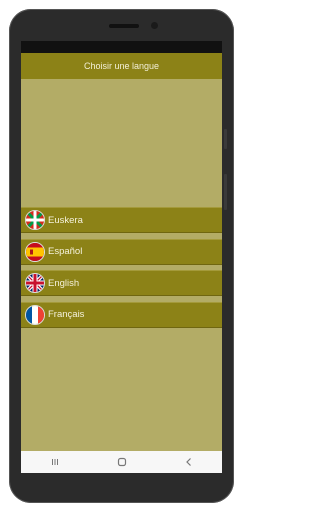 The height and width of the screenshot is (512, 320). What do you see at coordinates (35, 220) in the screenshot?
I see `basque-flag-icon` at bounding box center [35, 220].